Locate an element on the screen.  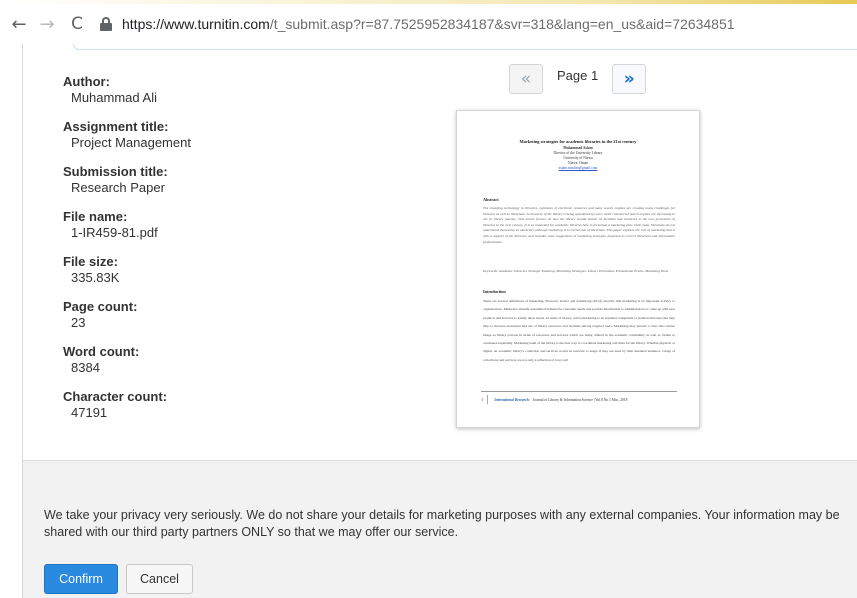
detail-word-count: Word count: 8384 is located at coordinates (163, 366).